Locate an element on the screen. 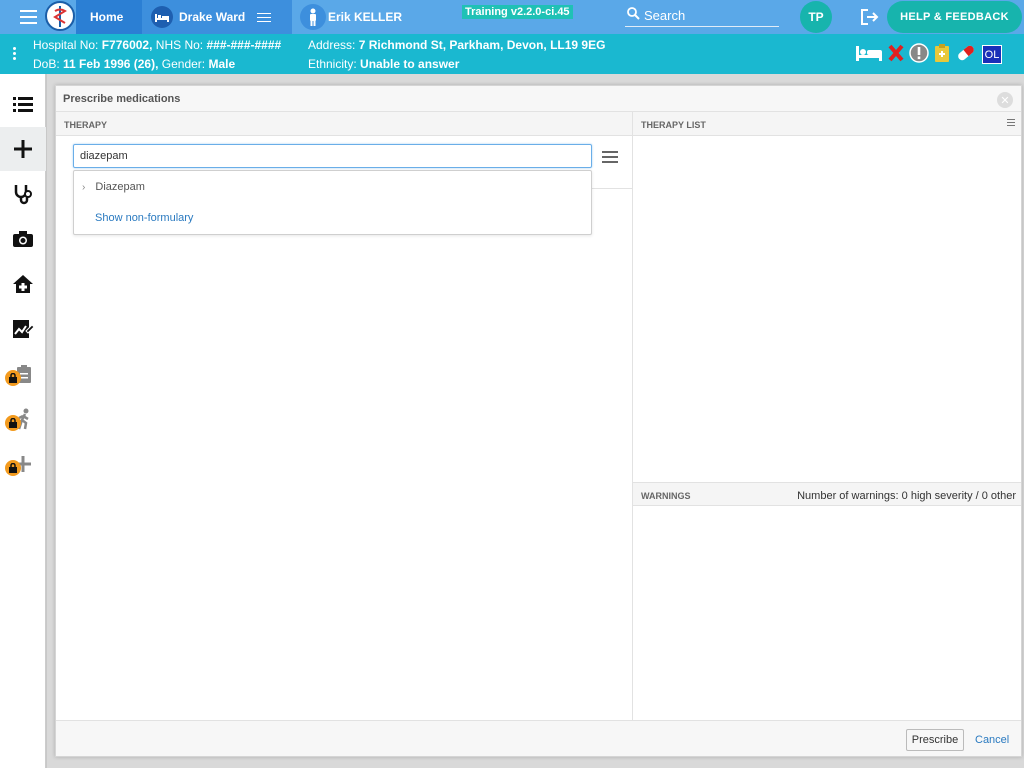 The width and height of the screenshot is (1024, 768). dob-gender-line: DoB: 11 Feb 1996 (26), Gender: Male is located at coordinates (134, 64).